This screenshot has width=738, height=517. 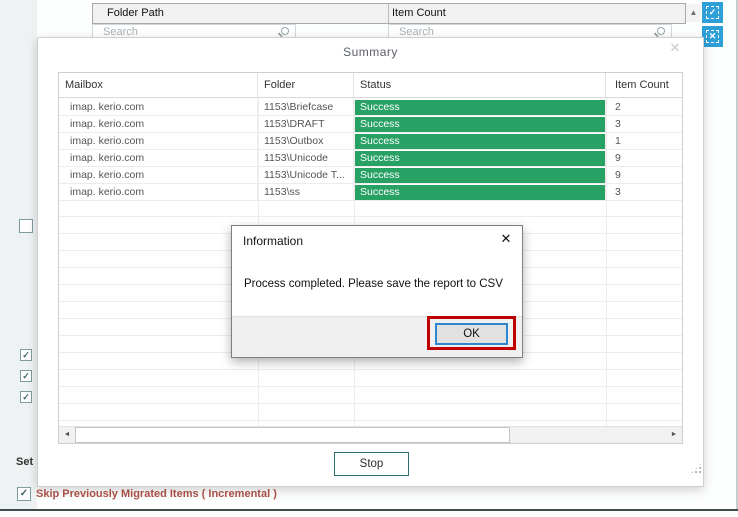 What do you see at coordinates (67, 435) in the screenshot?
I see `scroll-left-icon: ◄` at bounding box center [67, 435].